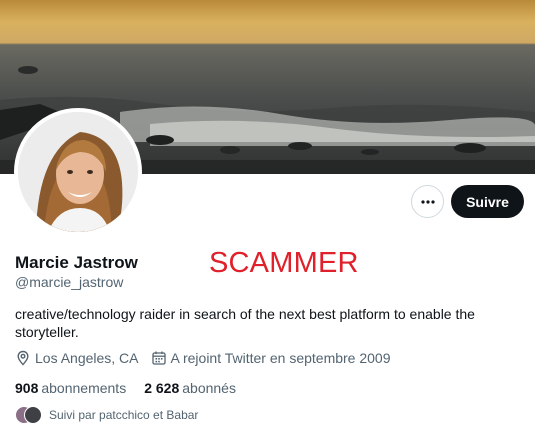 This screenshot has height=438, width=535. Describe the element at coordinates (33, 415) in the screenshot. I see `mutual-avatar` at that location.